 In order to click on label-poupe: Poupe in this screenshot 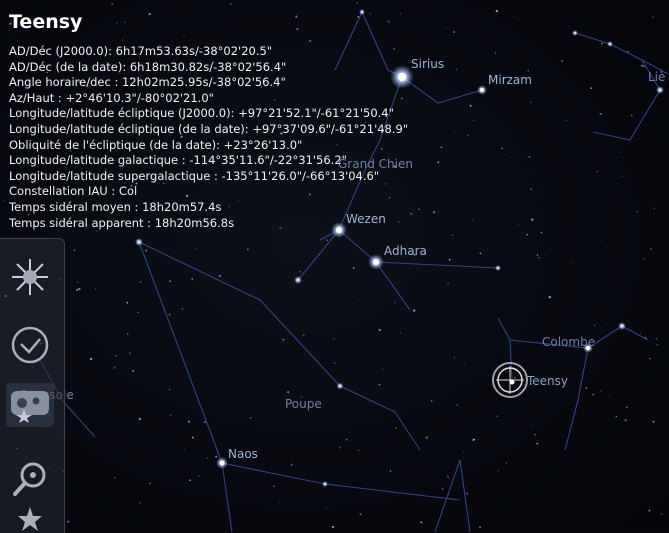, I will do `click(303, 404)`.